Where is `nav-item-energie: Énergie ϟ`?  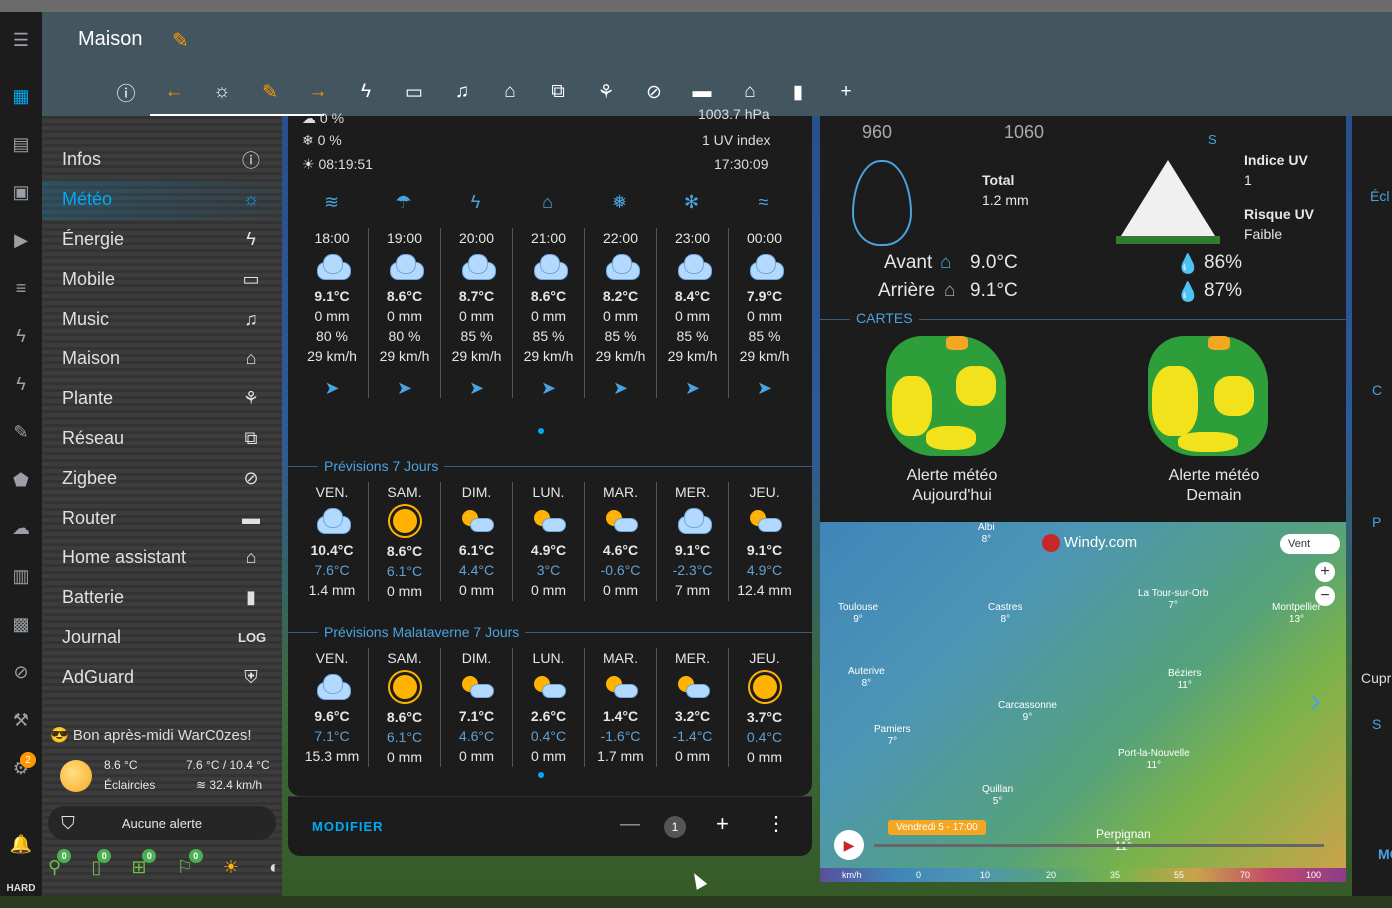
nav-item-energie: Énergie ϟ is located at coordinates (162, 240).